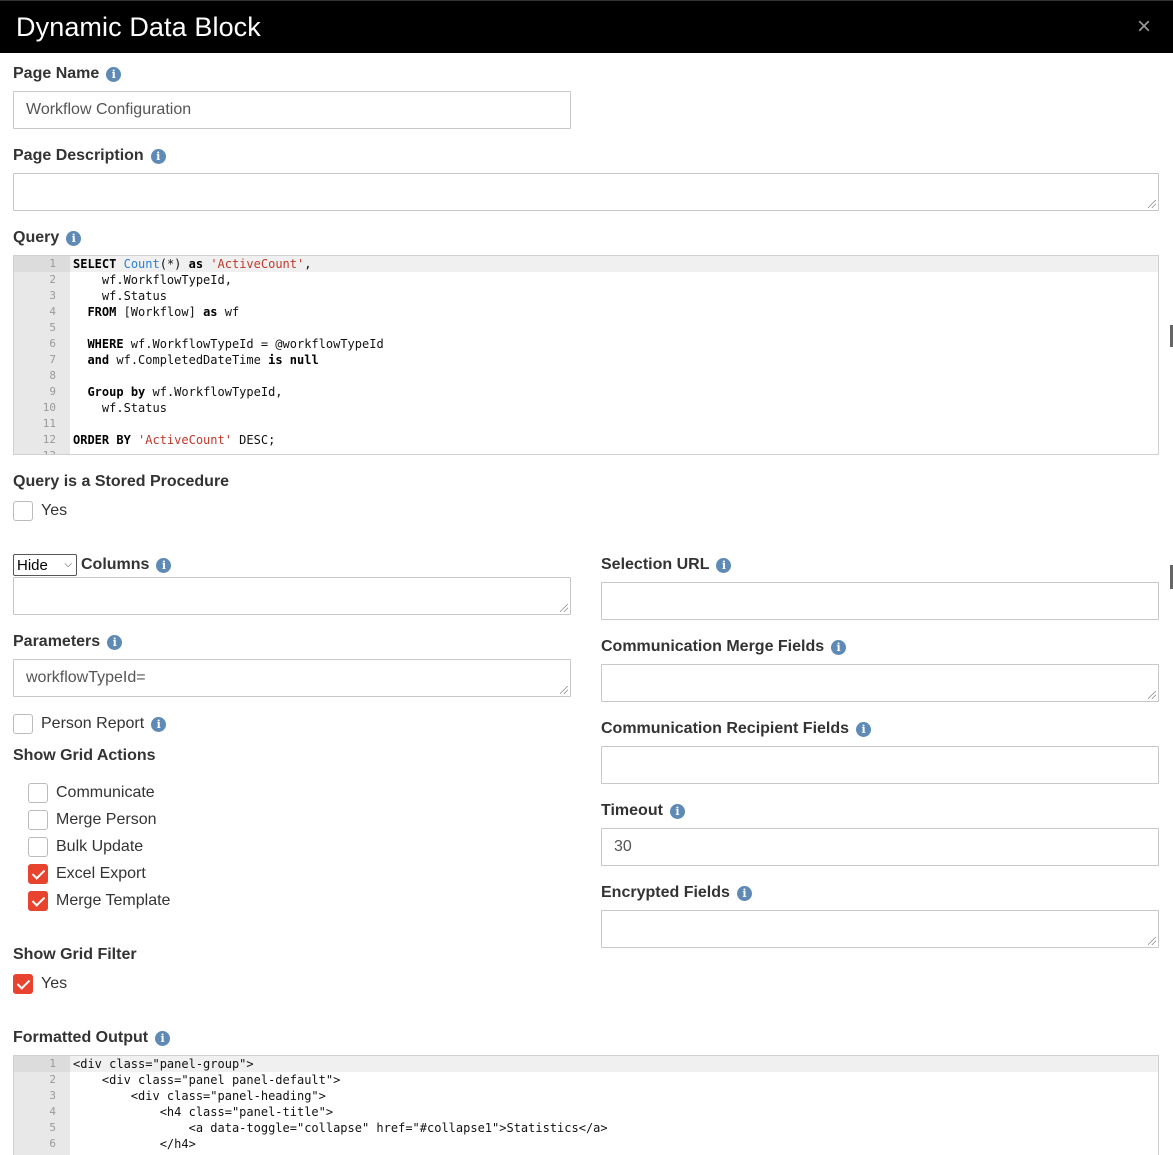  Describe the element at coordinates (115, 564) in the screenshot. I see `columns-label-text: Columns` at that location.